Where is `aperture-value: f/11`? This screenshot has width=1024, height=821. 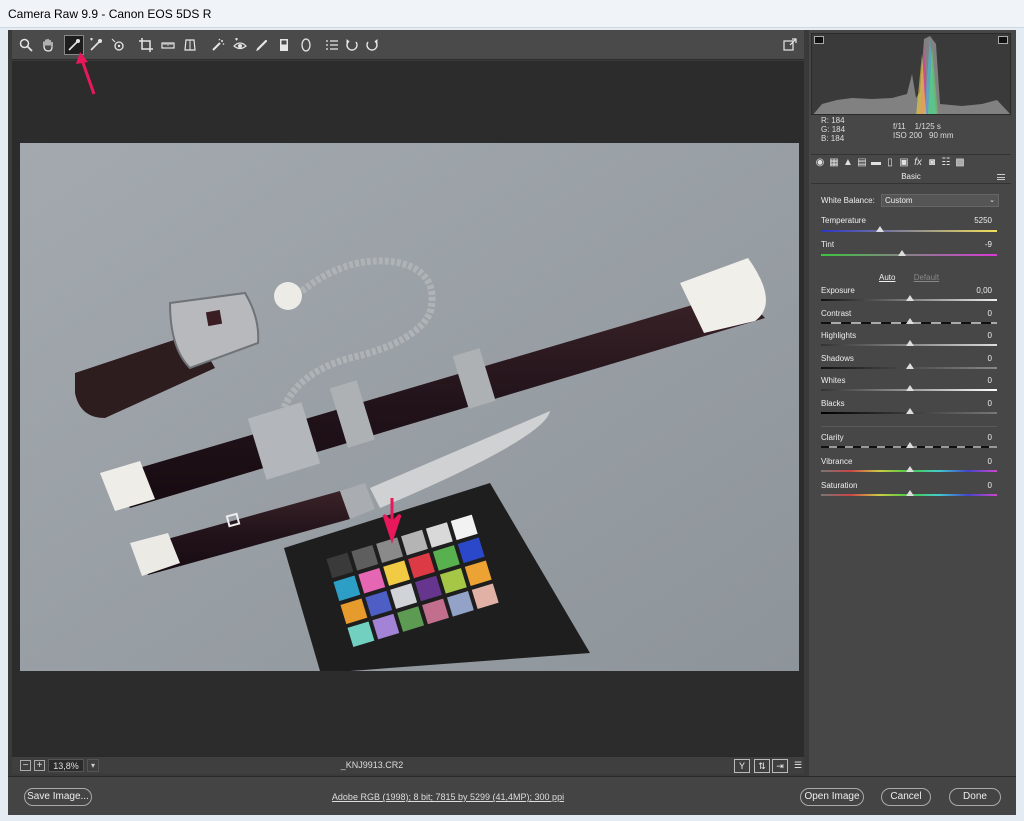
aperture-value: f/11 is located at coordinates (899, 126).